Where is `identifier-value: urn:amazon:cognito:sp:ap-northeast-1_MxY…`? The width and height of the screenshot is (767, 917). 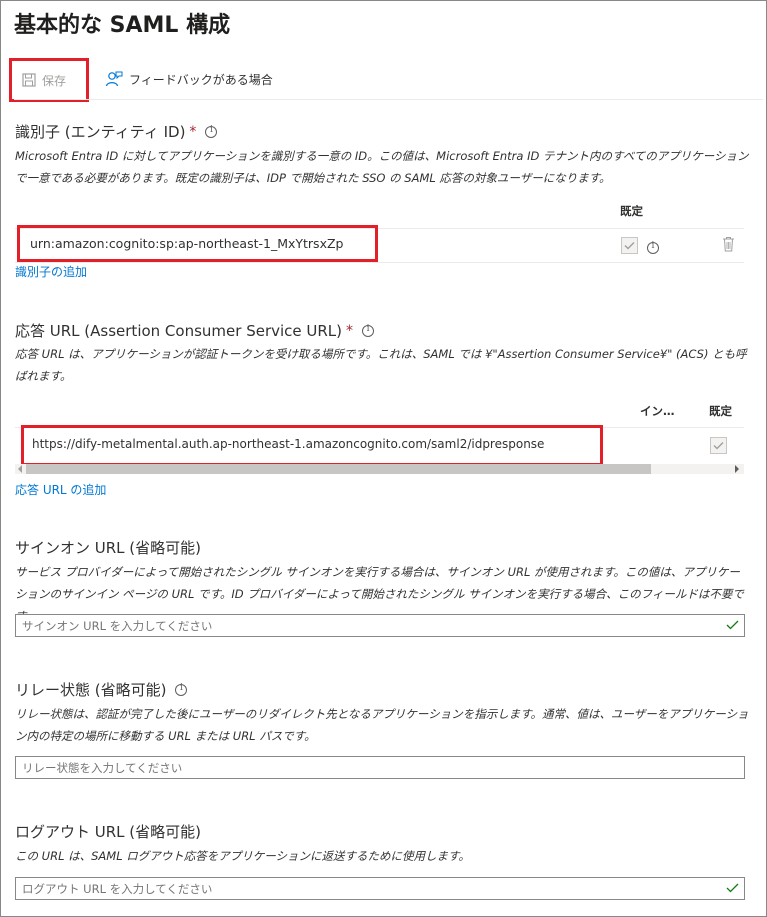
identifier-value: urn:amazon:cognito:sp:ap-northeast-1_MxY… is located at coordinates (186, 243).